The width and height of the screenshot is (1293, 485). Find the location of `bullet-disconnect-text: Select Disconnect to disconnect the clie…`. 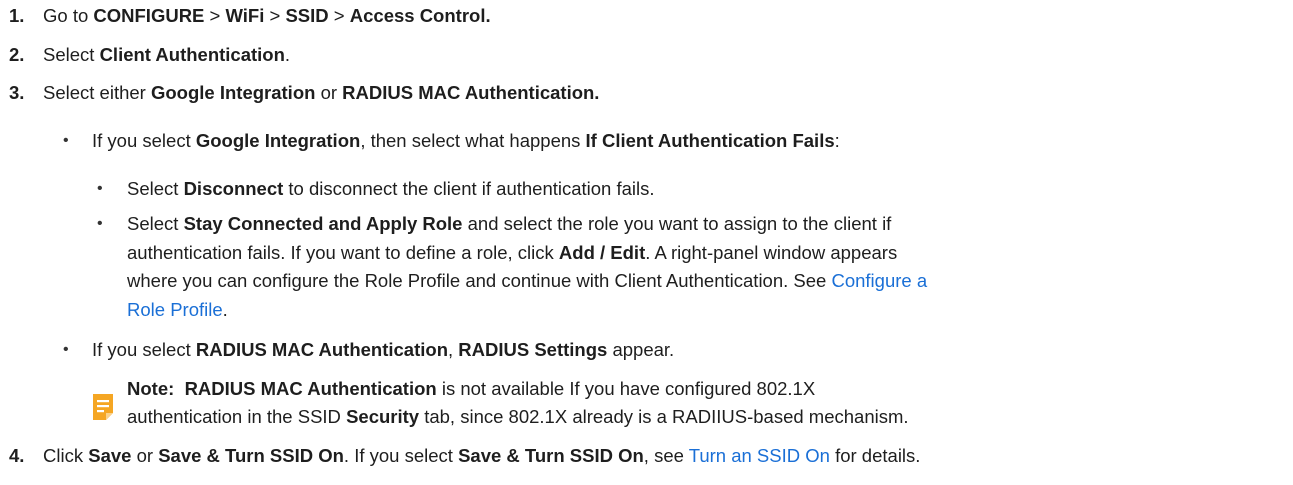

bullet-disconnect-text: Select Disconnect to disconnect the clie… is located at coordinates (391, 189).